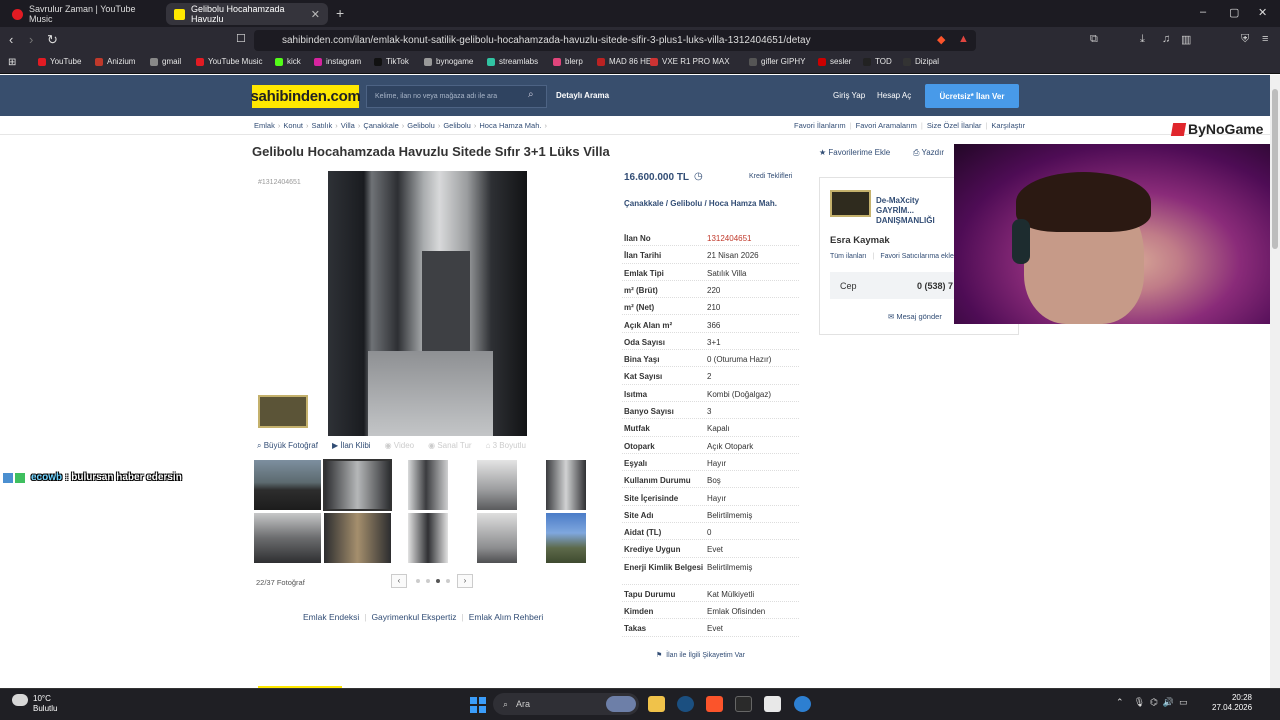 This screenshot has height=720, width=1280. Describe the element at coordinates (928, 153) in the screenshot. I see `print-link: ⎙ Yazdır` at that location.